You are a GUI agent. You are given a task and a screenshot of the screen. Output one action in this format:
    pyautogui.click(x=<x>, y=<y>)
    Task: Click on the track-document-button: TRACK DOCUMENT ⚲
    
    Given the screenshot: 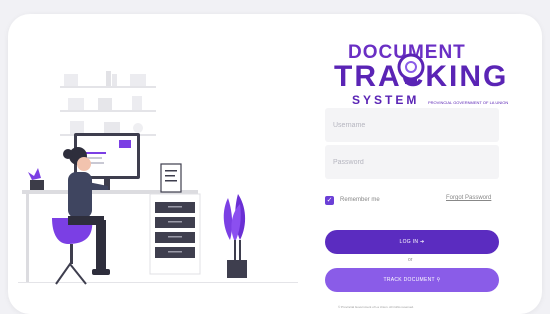 What is the action you would take?
    pyautogui.click(x=412, y=280)
    